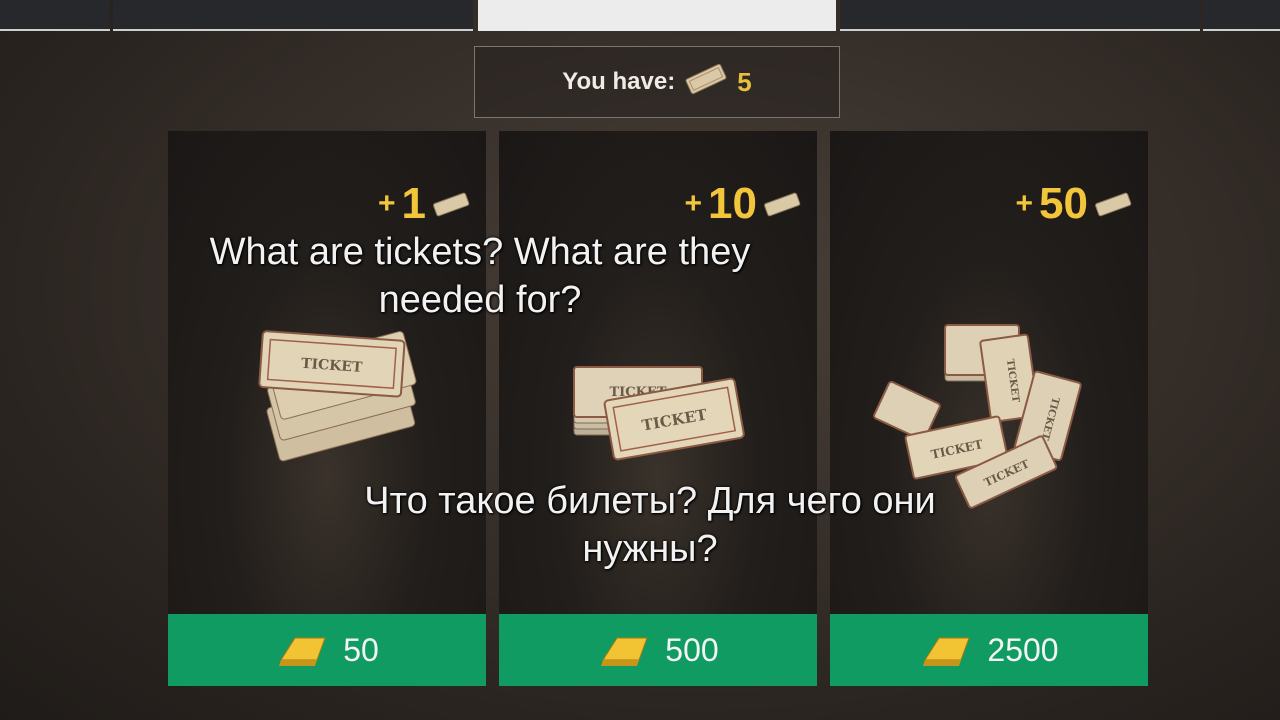 Image resolution: width=1280 pixels, height=720 pixels. Describe the element at coordinates (744, 81) in the screenshot. I see `ticket-count: 5` at that location.